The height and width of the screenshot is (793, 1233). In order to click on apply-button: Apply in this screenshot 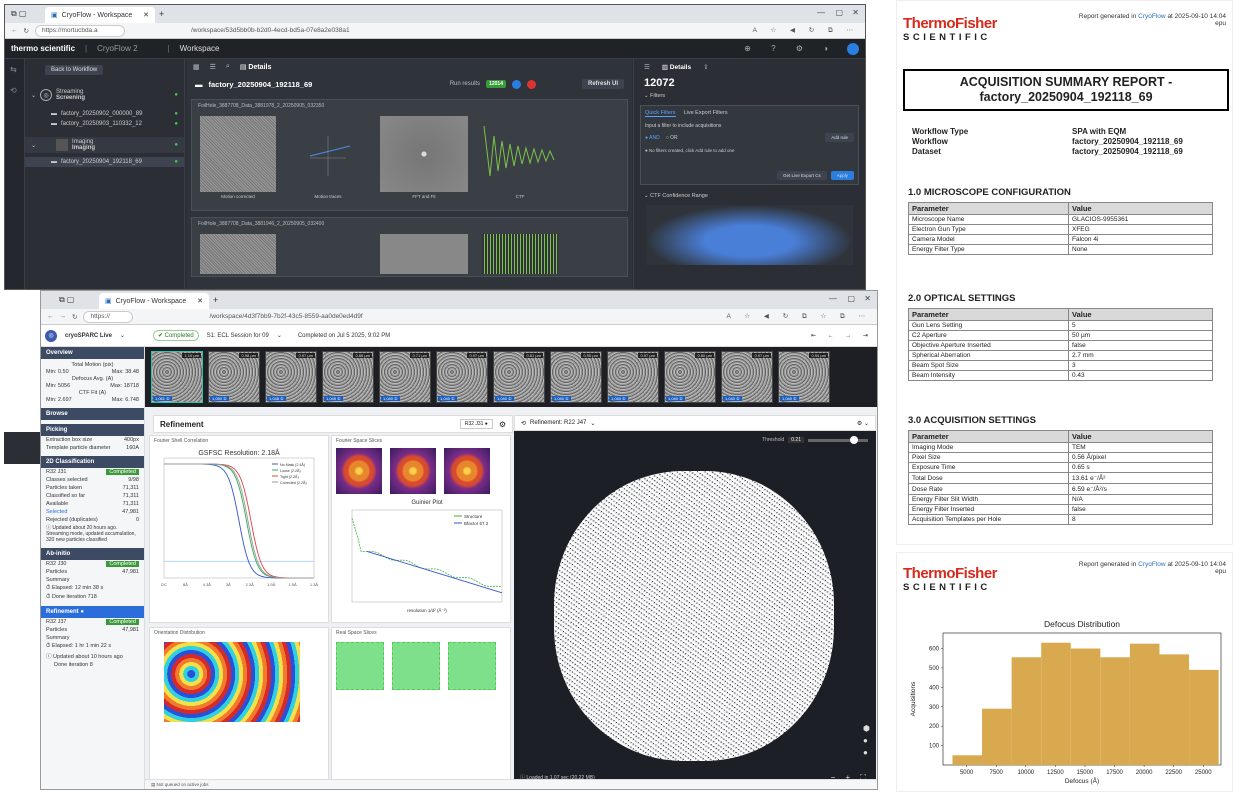, I will do `click(842, 175)`.